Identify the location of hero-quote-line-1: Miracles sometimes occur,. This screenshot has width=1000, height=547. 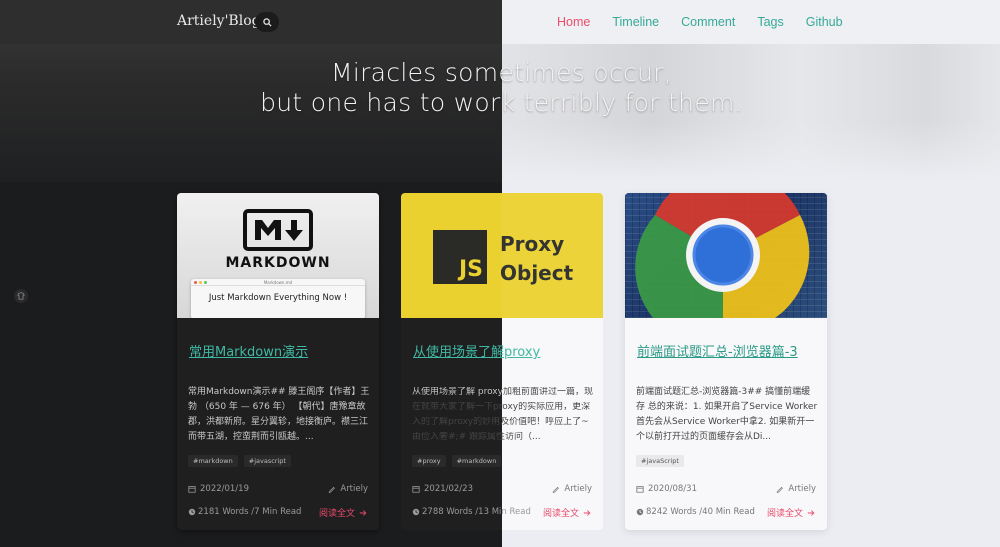
(501, 72).